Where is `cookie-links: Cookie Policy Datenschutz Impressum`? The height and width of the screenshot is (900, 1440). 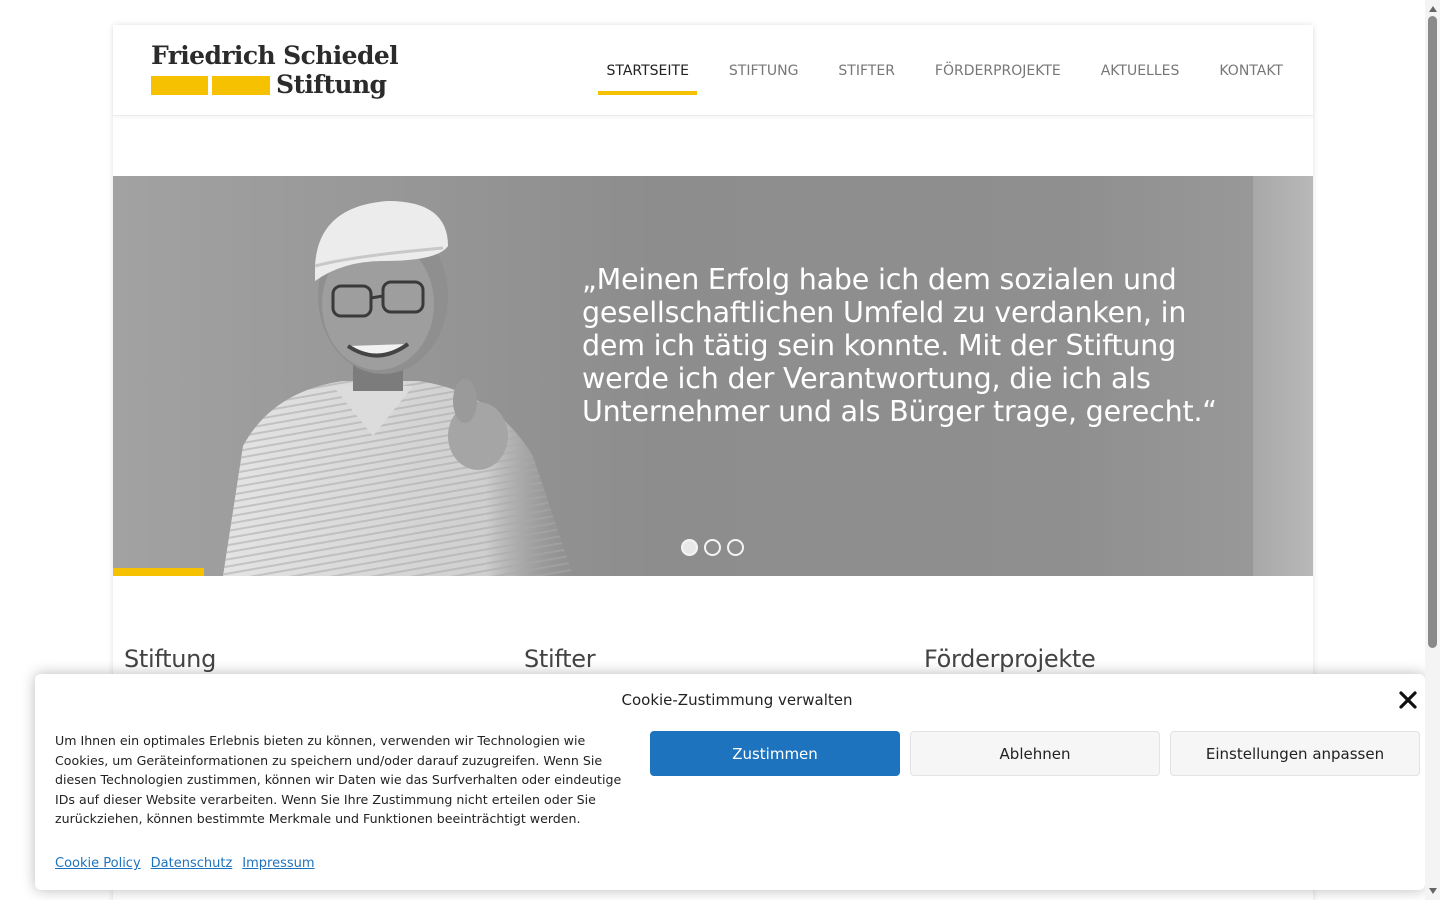 cookie-links: Cookie Policy Datenschutz Impressum is located at coordinates (185, 863).